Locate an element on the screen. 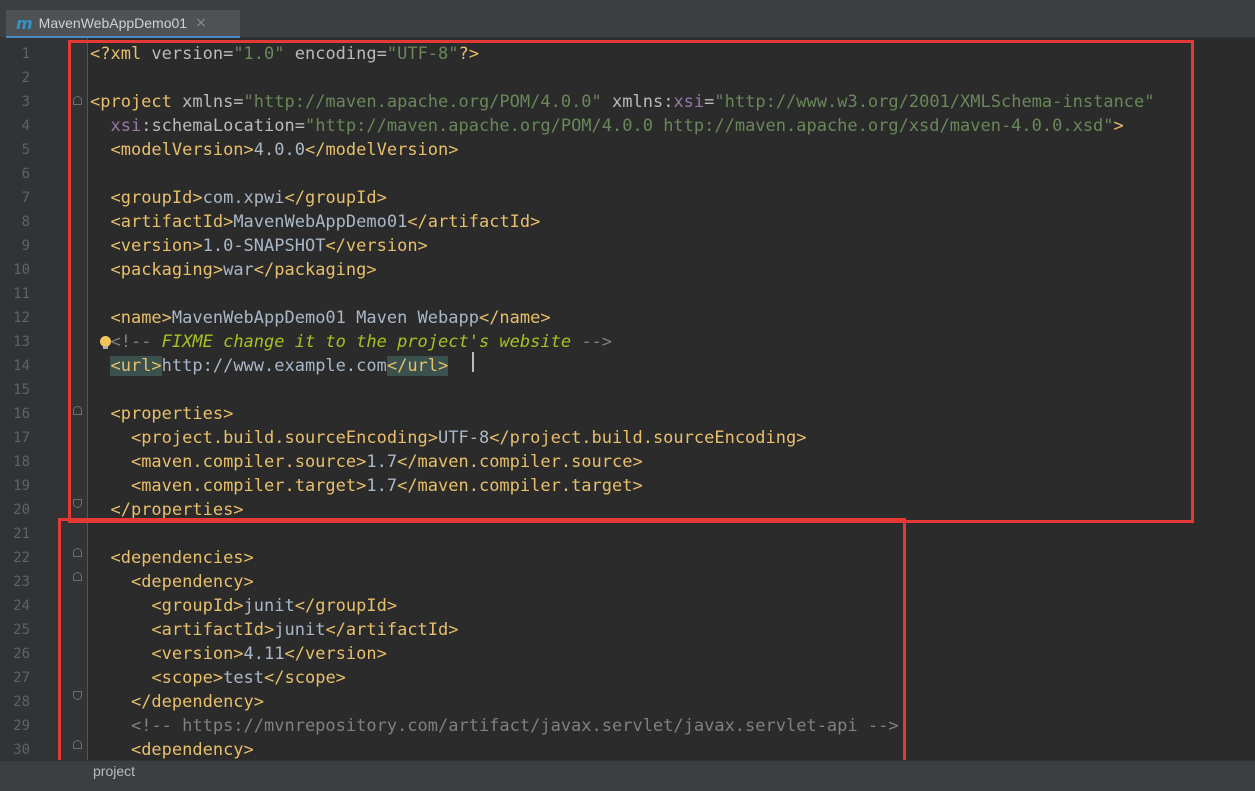 The height and width of the screenshot is (791, 1255). line-number: 10 is located at coordinates (21, 270).